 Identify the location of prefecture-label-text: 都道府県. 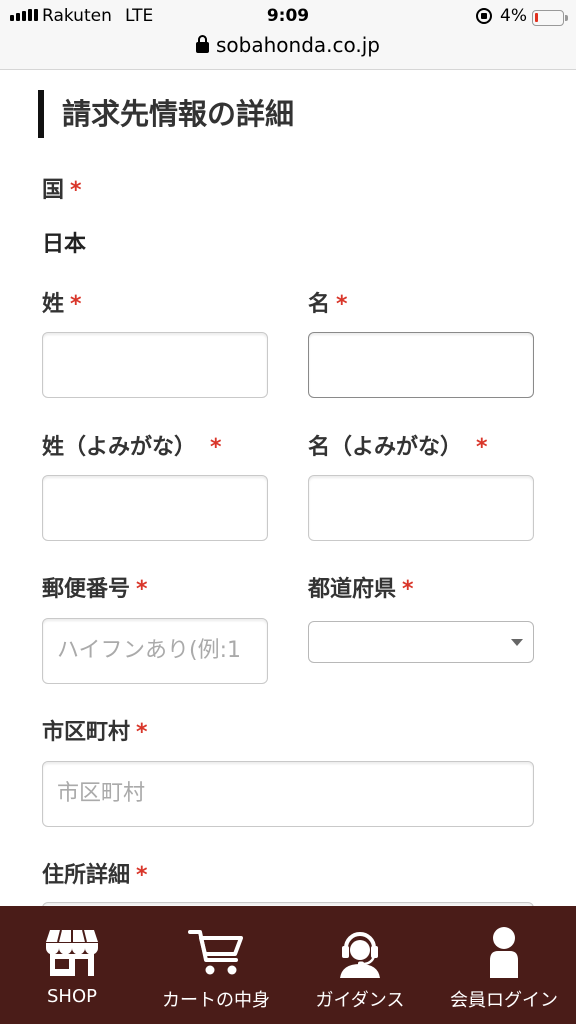
(352, 589).